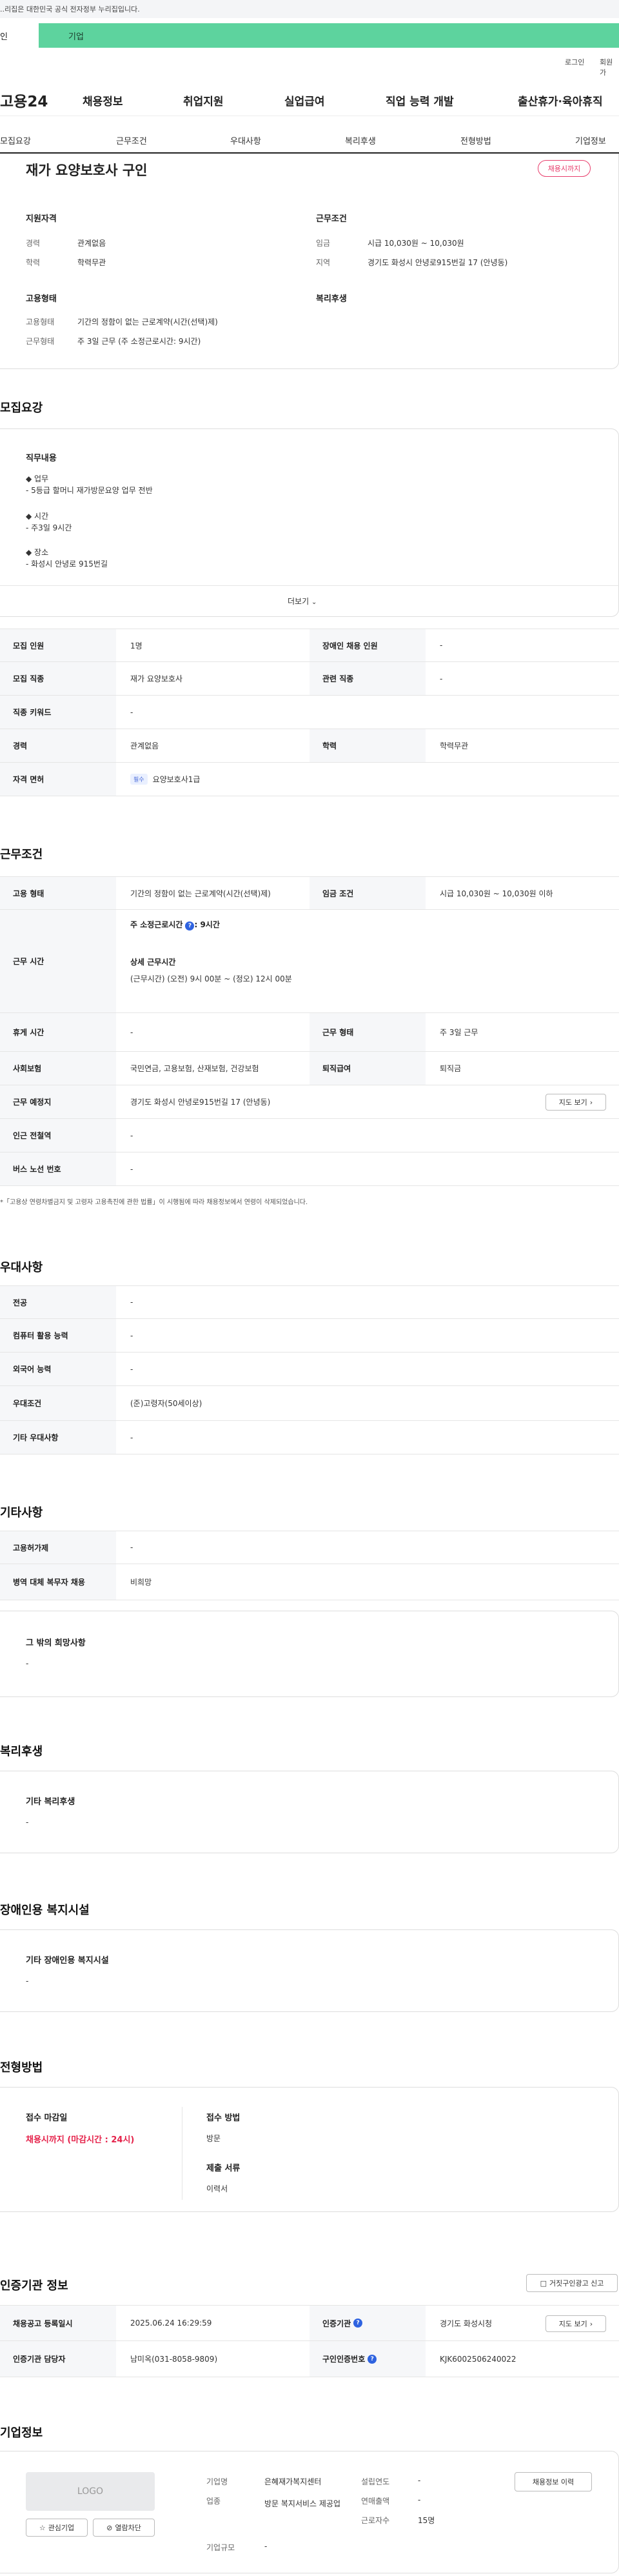 This screenshot has width=619, height=2576. What do you see at coordinates (564, 169) in the screenshot?
I see `status-badge: 채용시까지` at bounding box center [564, 169].